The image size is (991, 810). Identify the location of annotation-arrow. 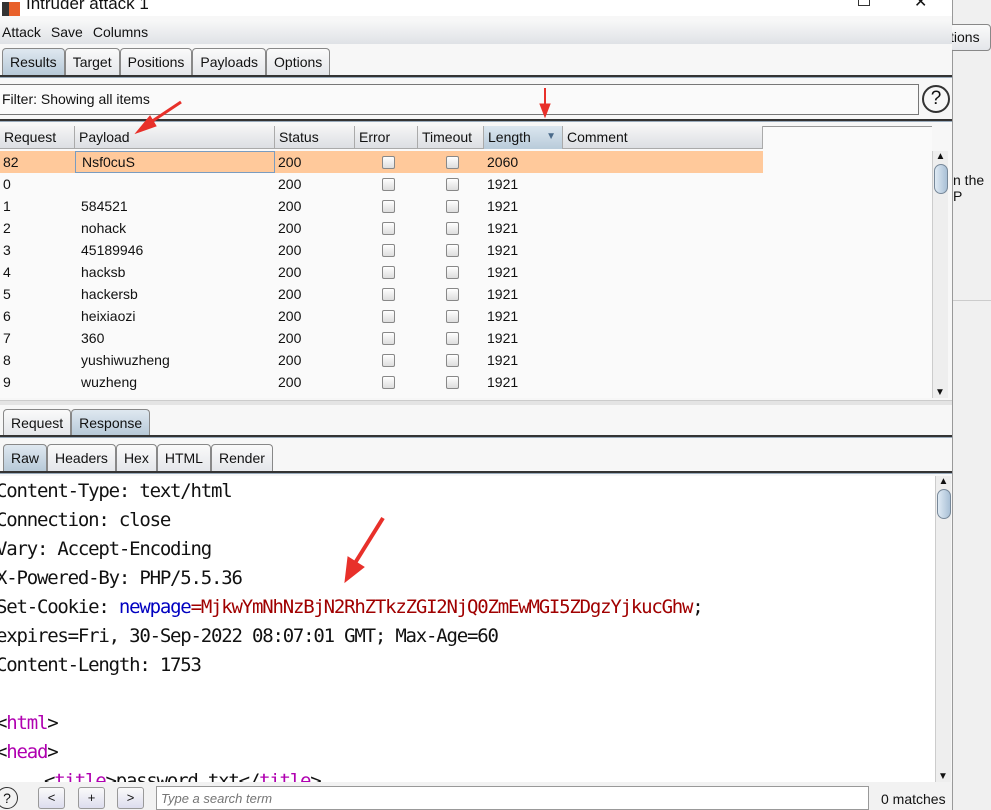
(369, 540).